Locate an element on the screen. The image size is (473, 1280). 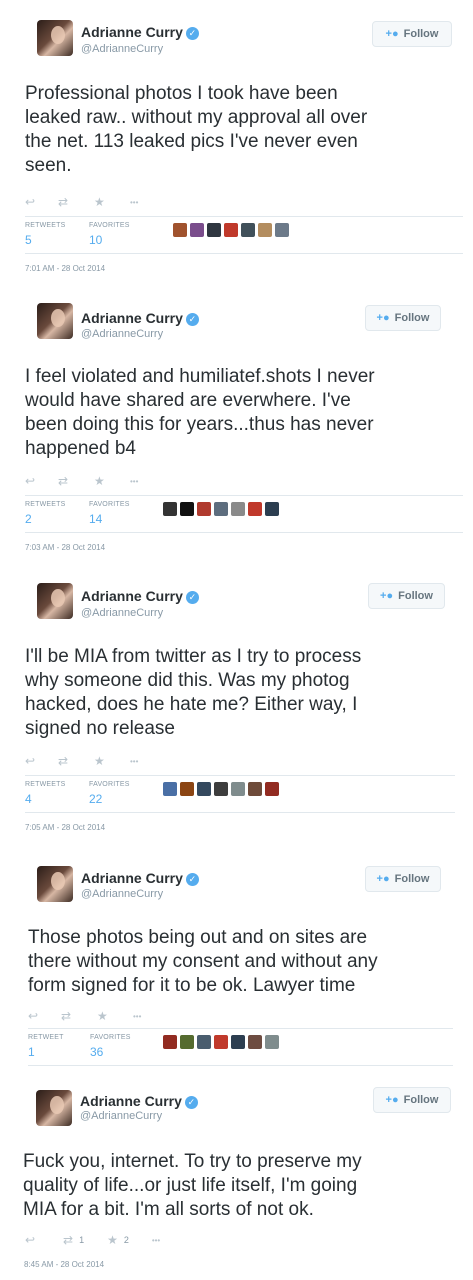
tweet-date: 7:03 AM - 28 Oct 2014 is located at coordinates (65, 547).